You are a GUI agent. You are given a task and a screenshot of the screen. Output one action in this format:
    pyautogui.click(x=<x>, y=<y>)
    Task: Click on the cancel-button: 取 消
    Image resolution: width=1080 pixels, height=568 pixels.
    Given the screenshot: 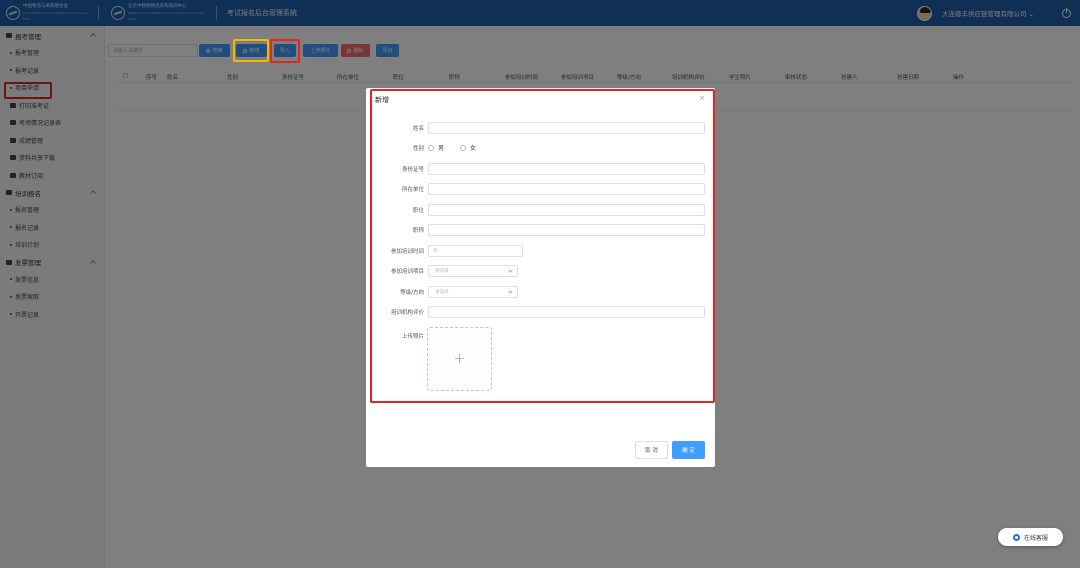 What is the action you would take?
    pyautogui.click(x=651, y=450)
    